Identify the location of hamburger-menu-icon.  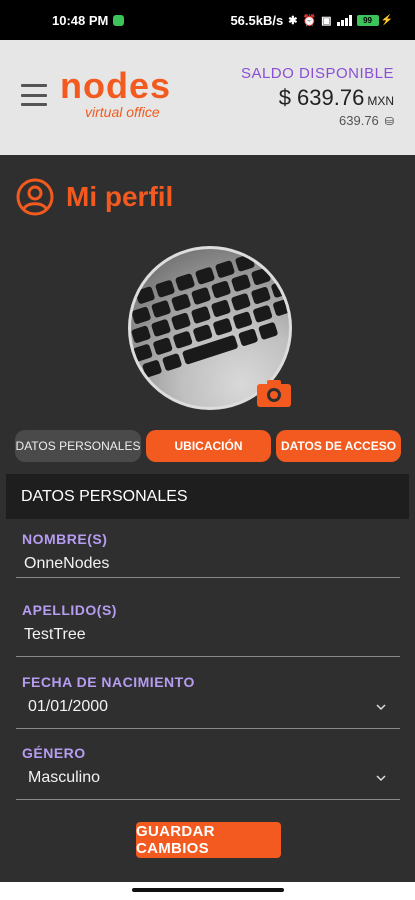
(34, 95).